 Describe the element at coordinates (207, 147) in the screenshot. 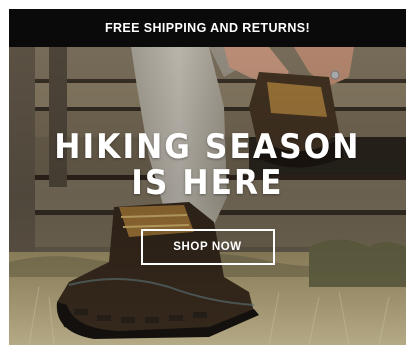

I see `headline-line-1: HIKING SEASON` at that location.